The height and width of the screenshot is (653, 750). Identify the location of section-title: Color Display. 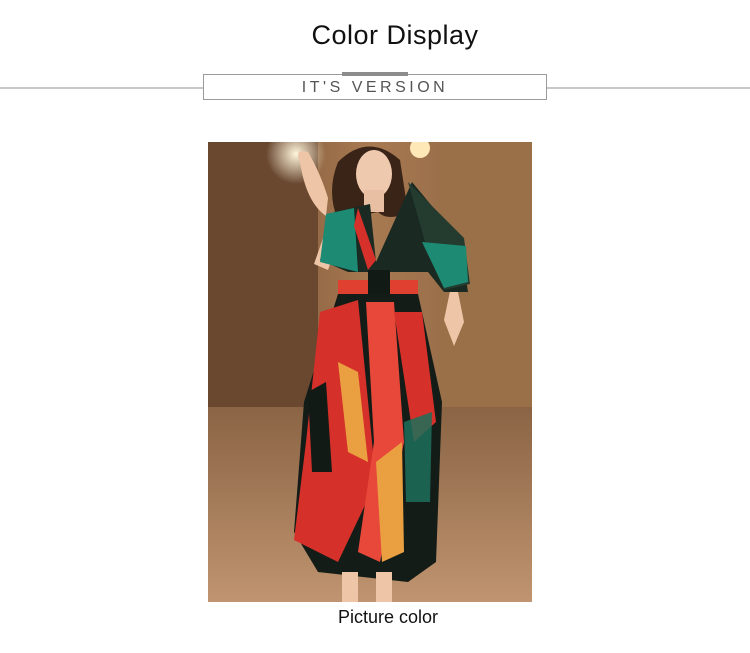
(395, 35).